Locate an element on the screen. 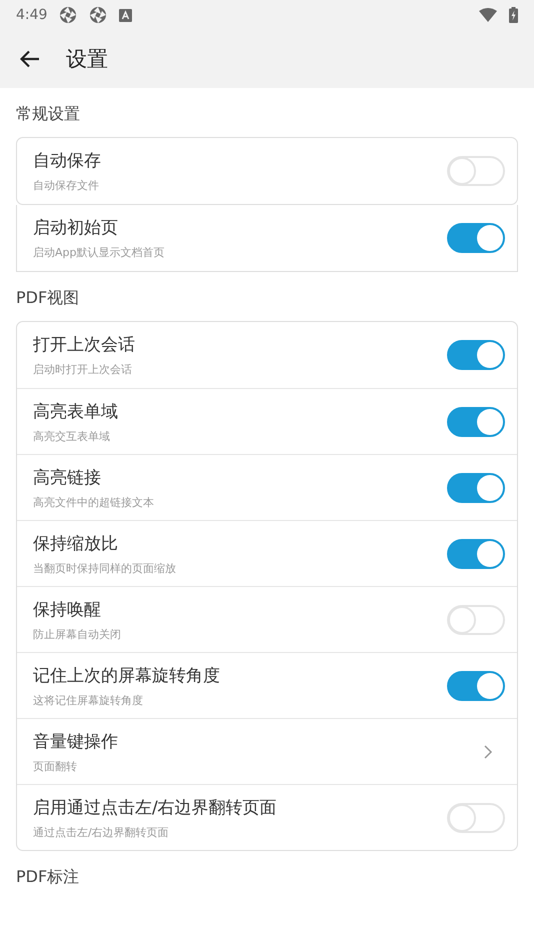 This screenshot has width=534, height=950. setting-title: 保持唤醒 is located at coordinates (67, 609).